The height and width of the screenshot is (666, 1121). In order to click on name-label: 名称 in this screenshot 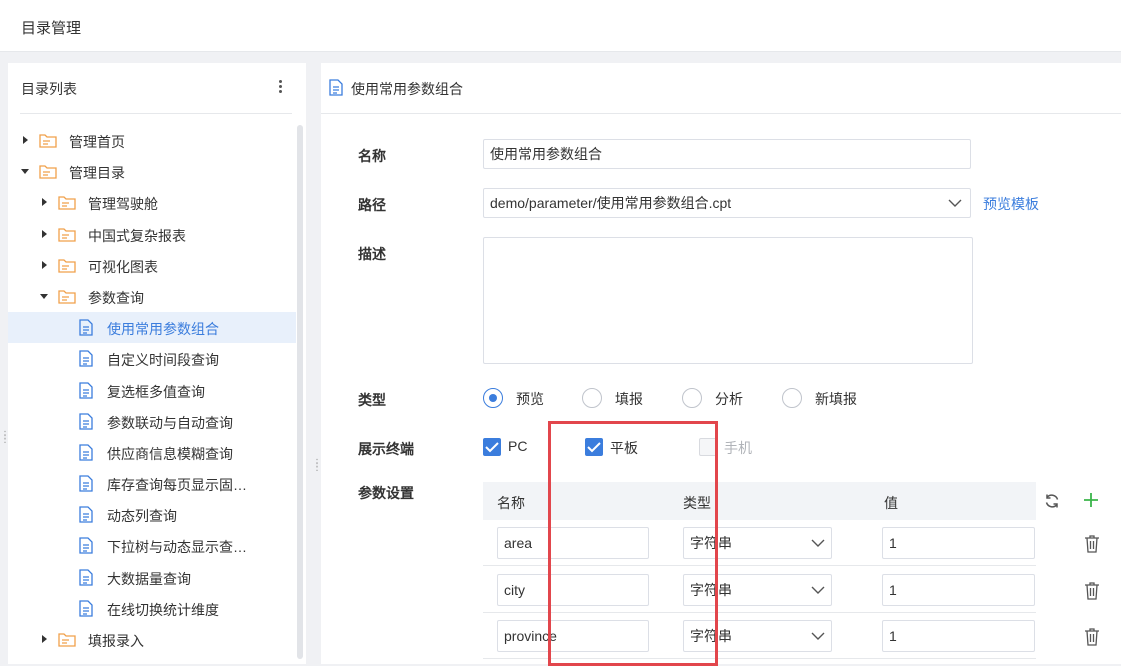, I will do `click(372, 156)`.